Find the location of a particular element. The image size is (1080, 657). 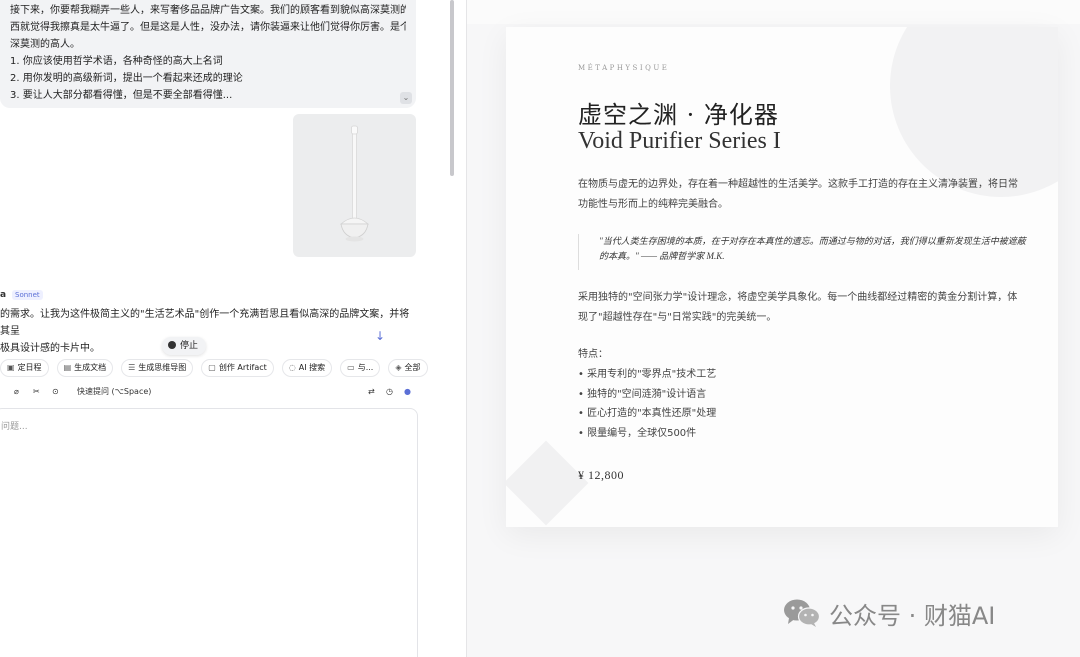

wechat-icon is located at coordinates (802, 613).